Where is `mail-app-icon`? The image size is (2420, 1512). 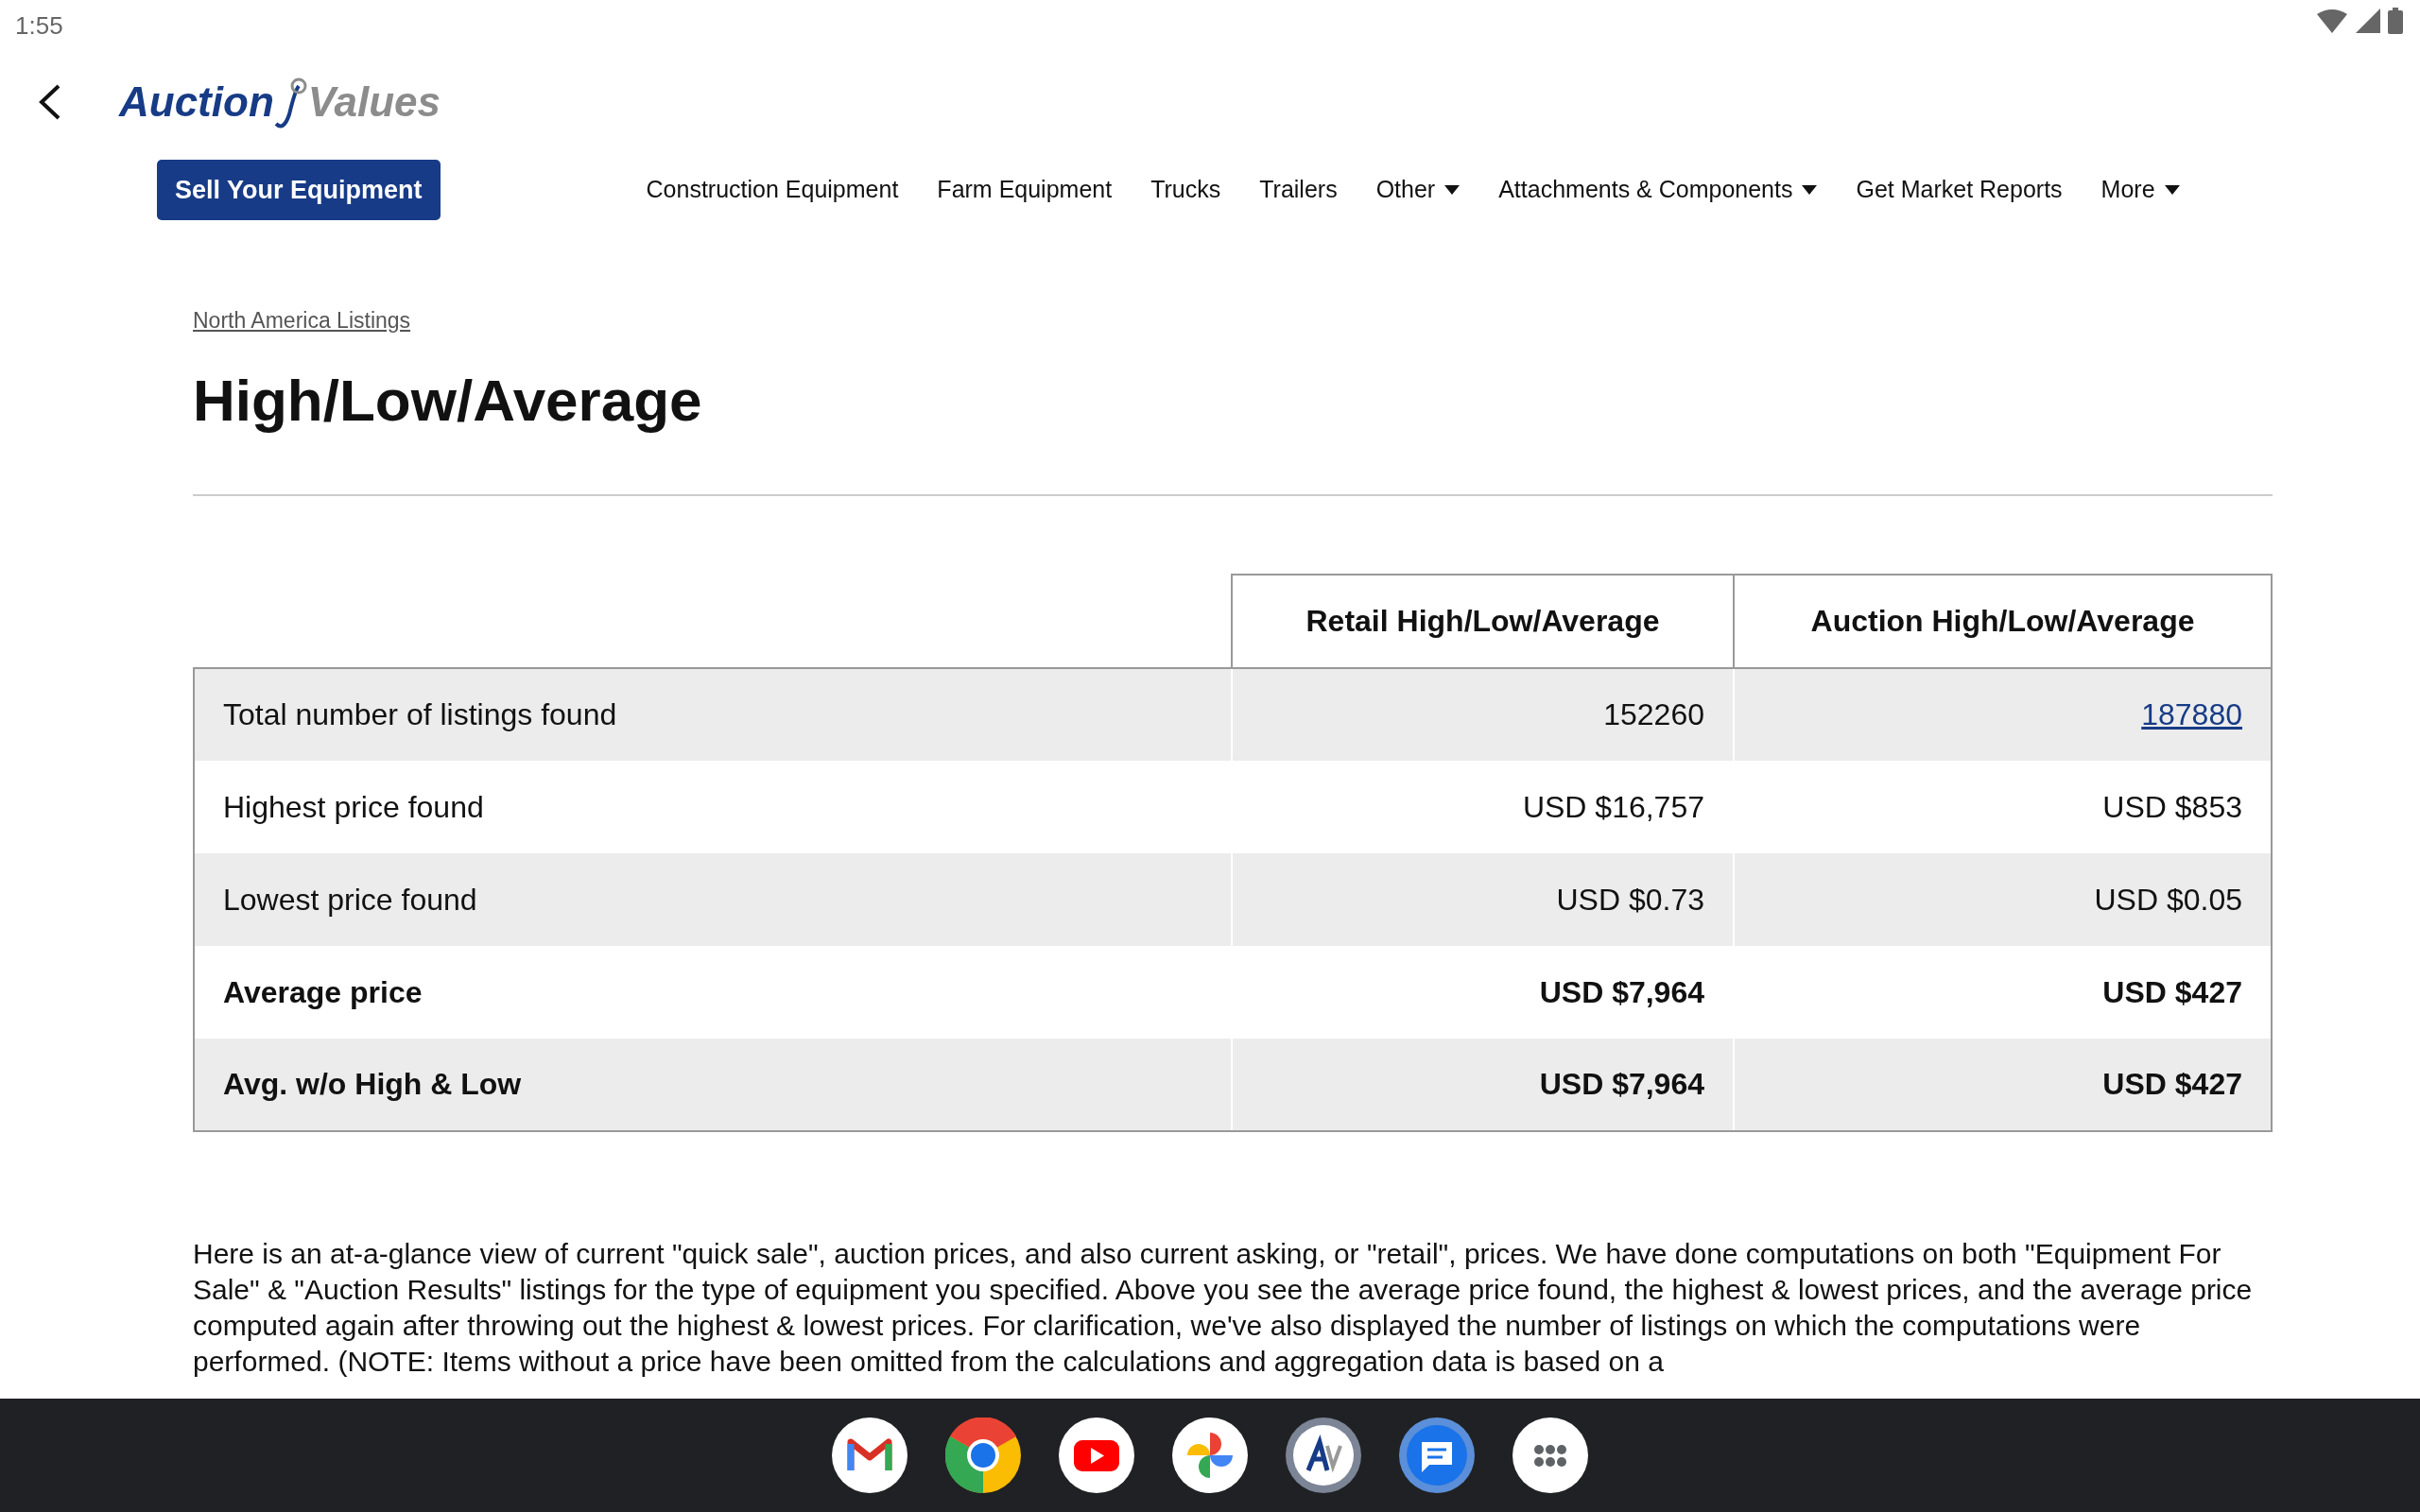 mail-app-icon is located at coordinates (870, 1455).